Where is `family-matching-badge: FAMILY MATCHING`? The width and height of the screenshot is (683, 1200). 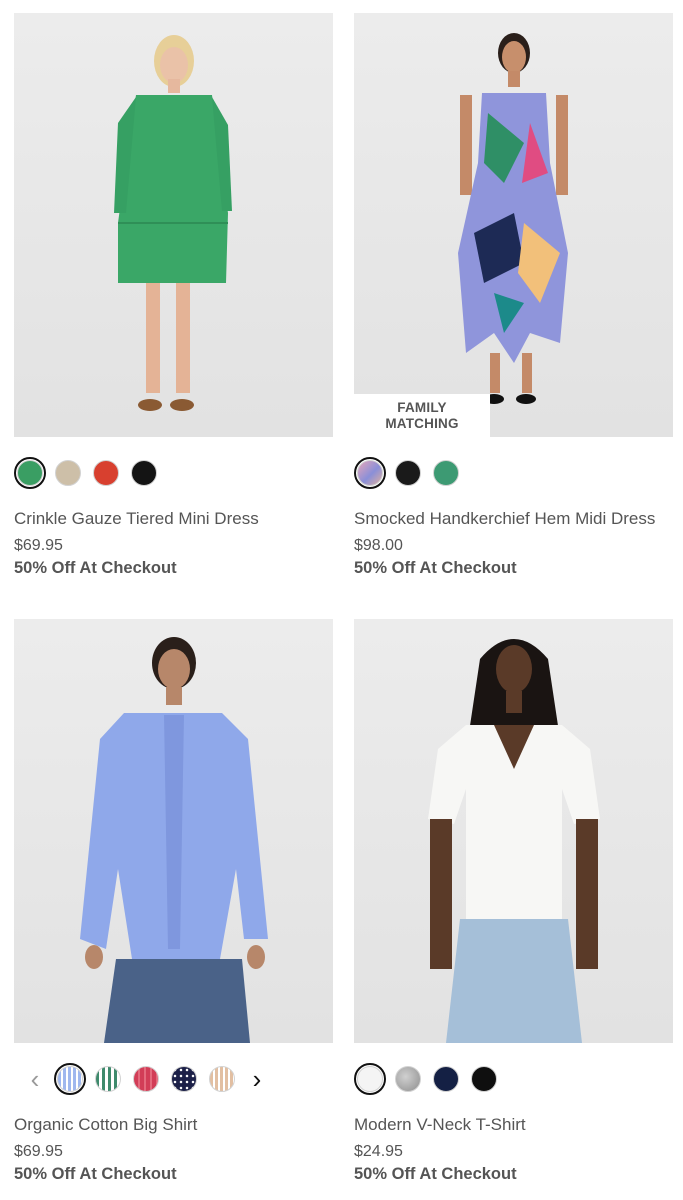
family-matching-badge: FAMILY MATCHING is located at coordinates (422, 415).